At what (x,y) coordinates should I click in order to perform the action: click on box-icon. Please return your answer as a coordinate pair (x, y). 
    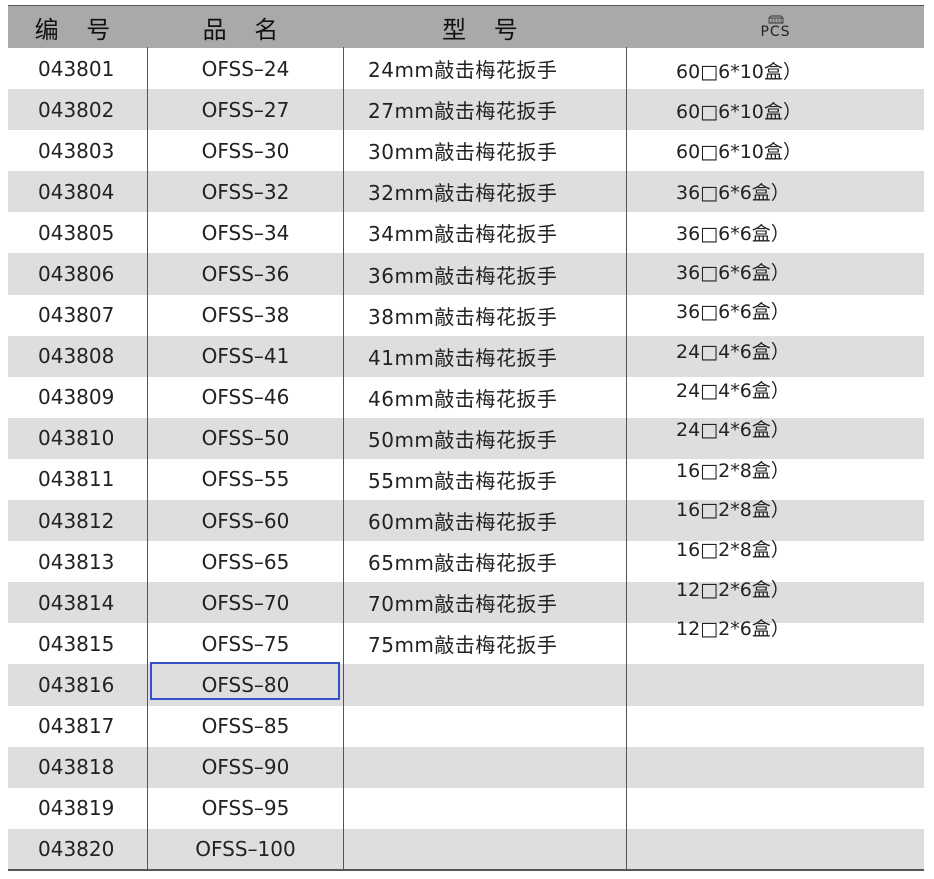
    Looking at the image, I should click on (775, 19).